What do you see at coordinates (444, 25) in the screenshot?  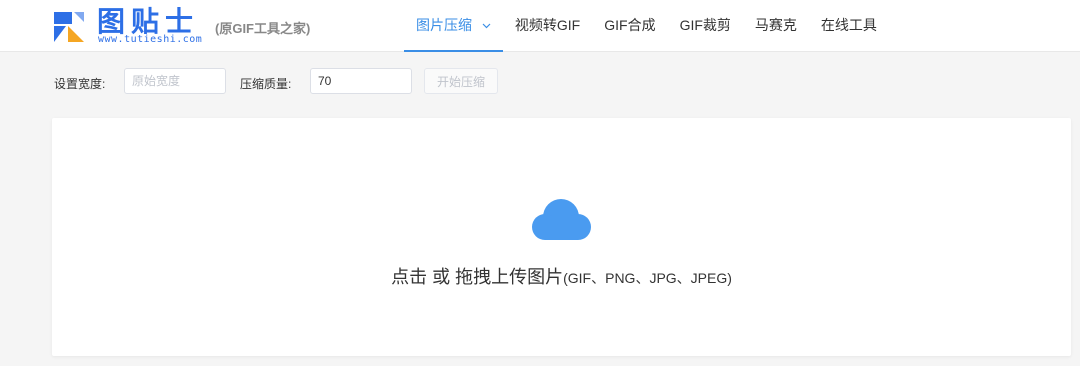 I see `nav-item-label: 图片压缩` at bounding box center [444, 25].